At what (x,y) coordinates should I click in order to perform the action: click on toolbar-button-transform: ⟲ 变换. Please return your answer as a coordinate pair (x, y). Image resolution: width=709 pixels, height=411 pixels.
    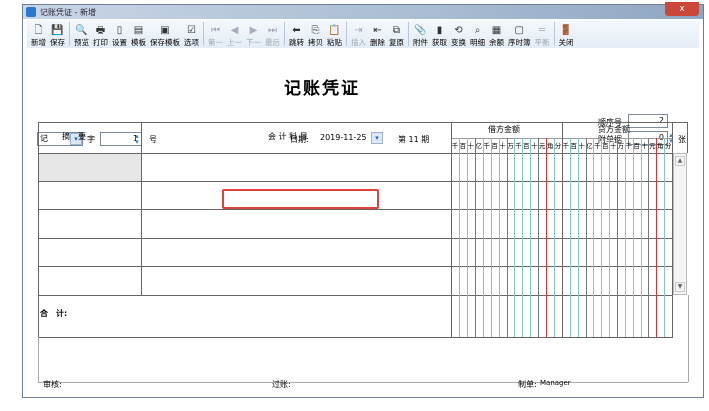
    Looking at the image, I should click on (458, 34).